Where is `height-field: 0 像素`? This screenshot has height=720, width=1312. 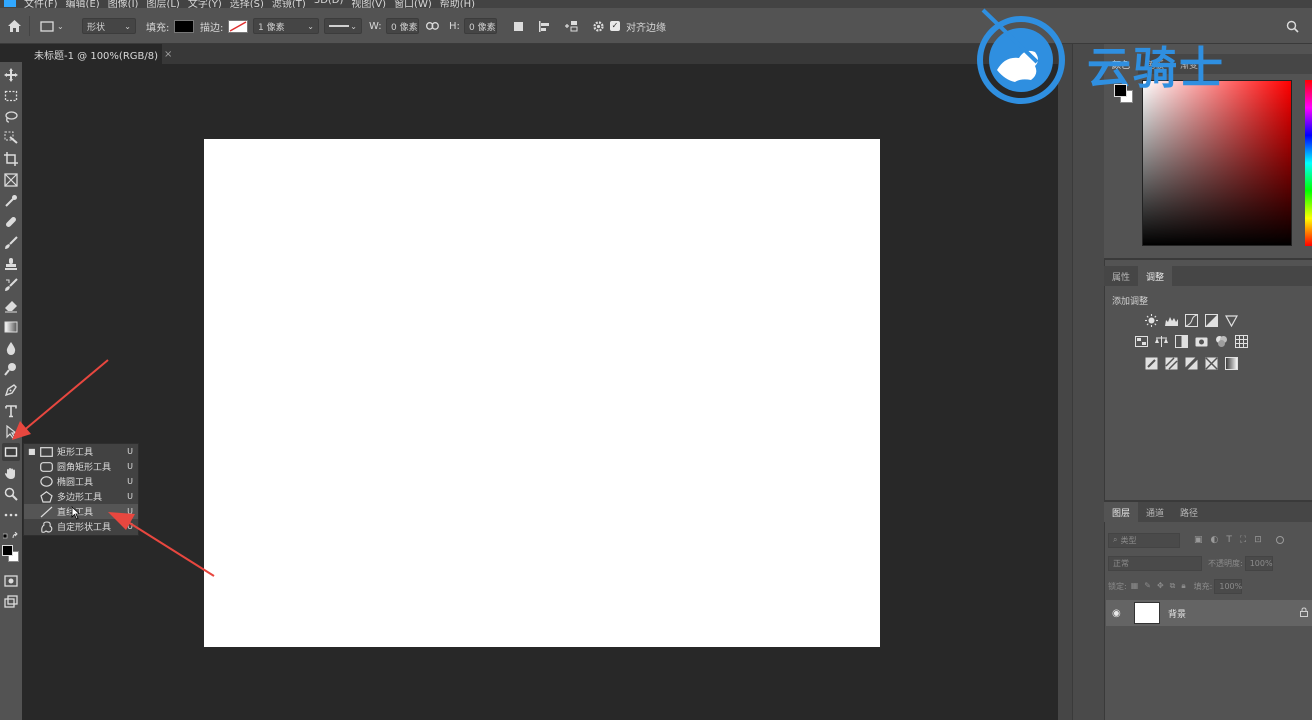
height-field: 0 像素 is located at coordinates (480, 26).